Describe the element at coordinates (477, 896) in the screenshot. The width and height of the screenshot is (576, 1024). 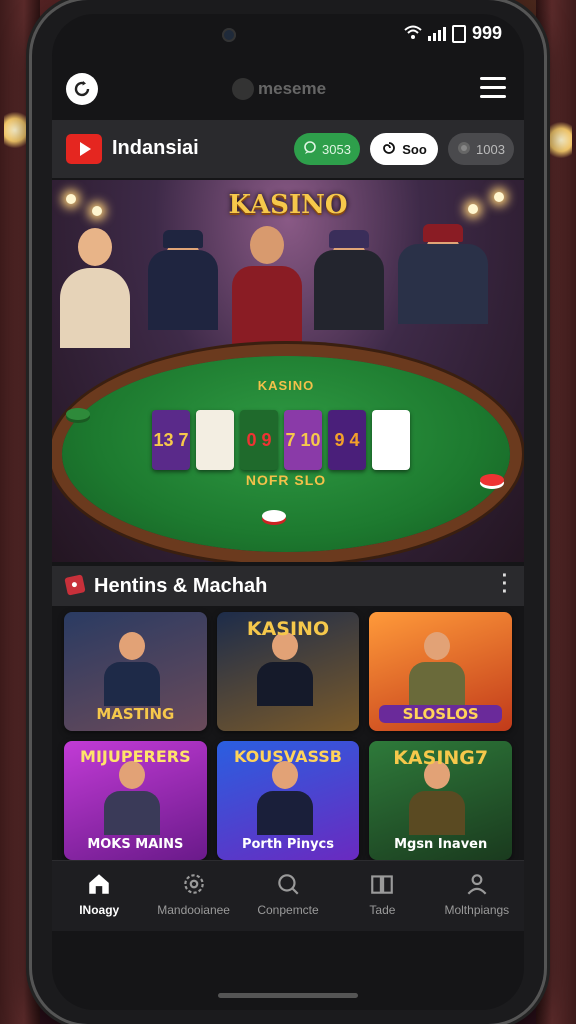
I see `nav-item-profile: Molthpiangs` at that location.